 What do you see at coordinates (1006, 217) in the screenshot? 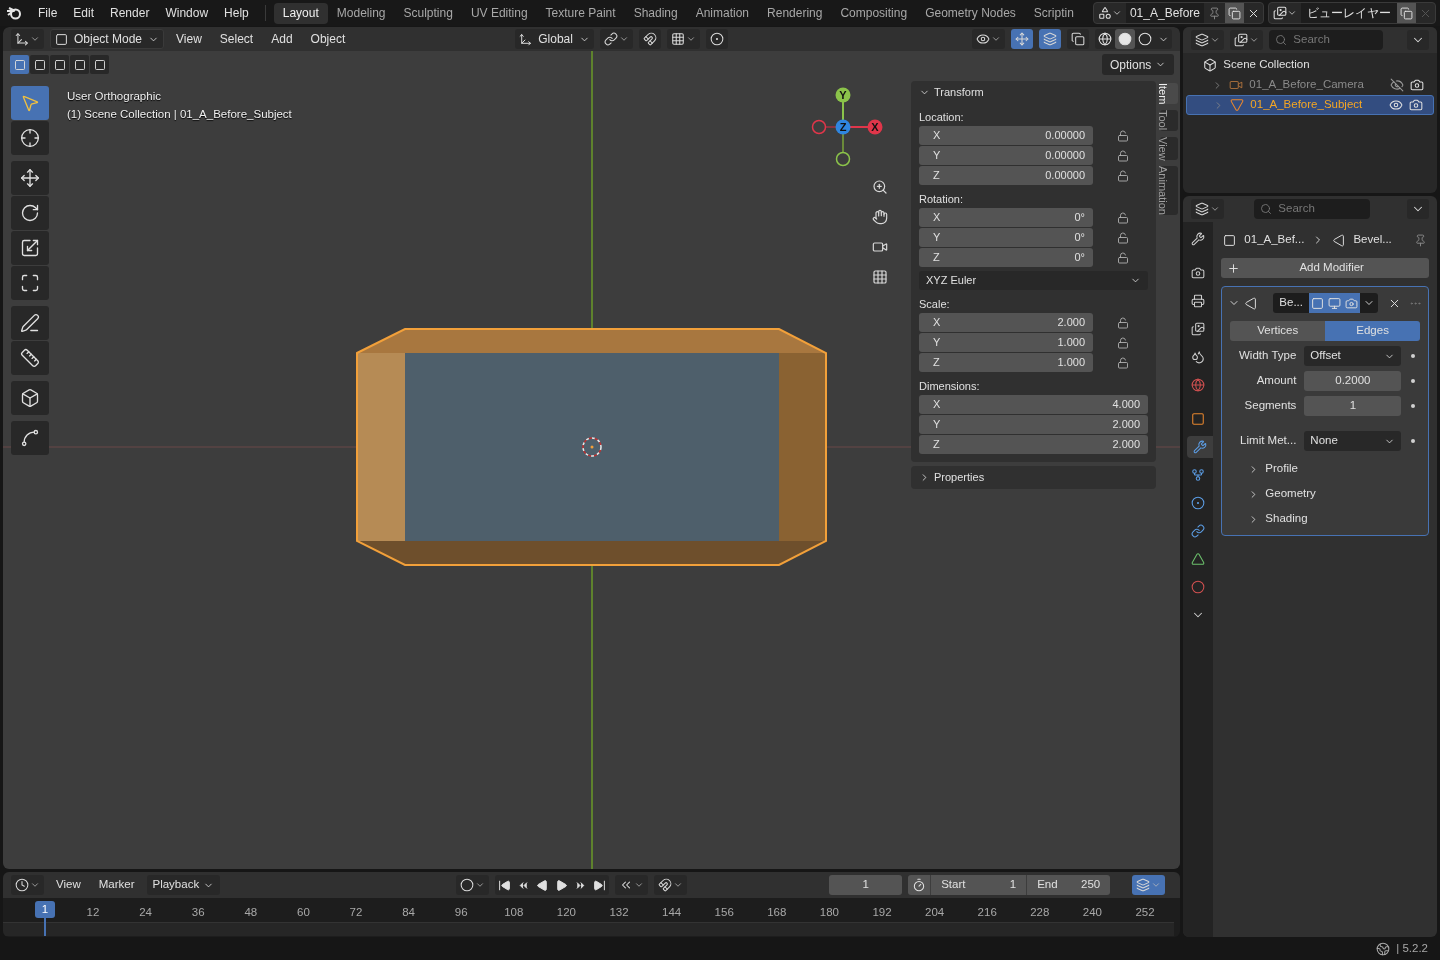
I see `number-field: X 0°` at bounding box center [1006, 217].